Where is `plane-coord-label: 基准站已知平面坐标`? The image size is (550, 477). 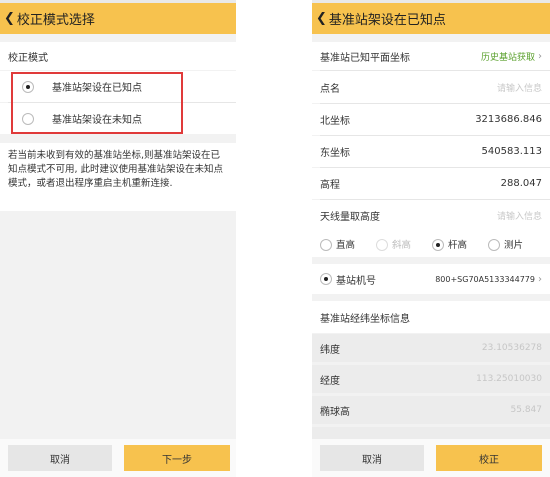 plane-coord-label: 基准站已知平面坐标 is located at coordinates (365, 58).